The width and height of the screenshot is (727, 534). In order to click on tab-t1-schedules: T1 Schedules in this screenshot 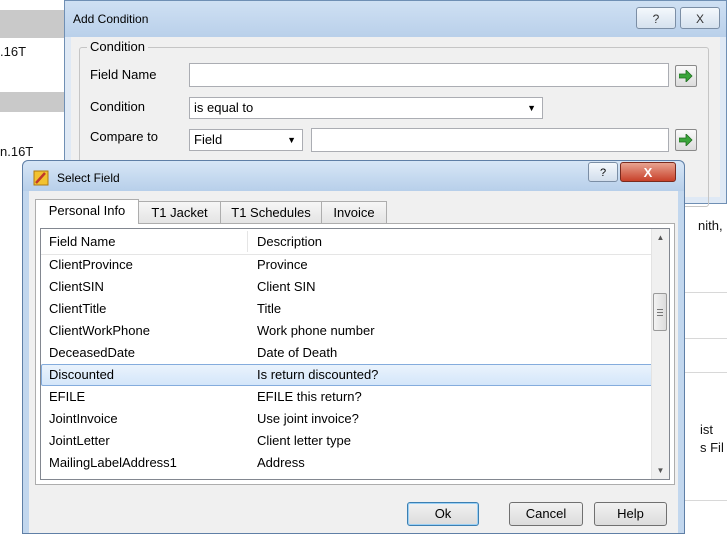, I will do `click(271, 212)`.